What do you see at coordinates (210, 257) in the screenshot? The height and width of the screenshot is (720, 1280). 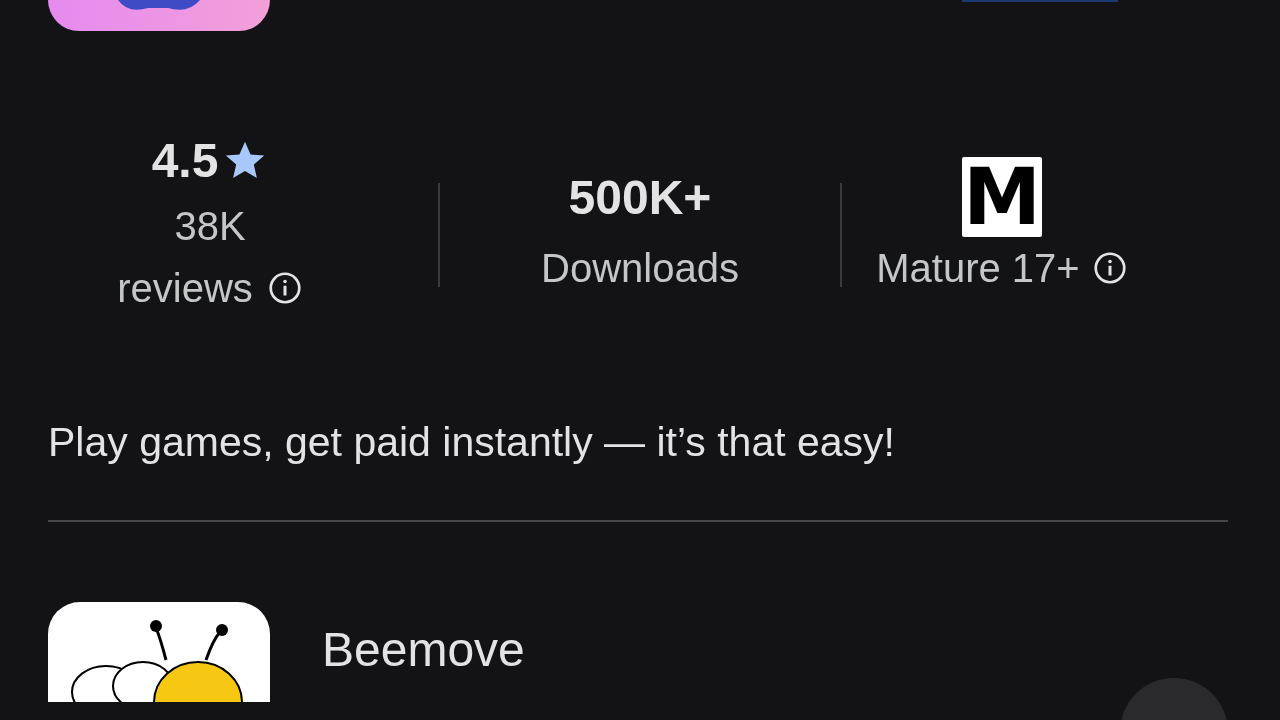 I see `stat-label: 38K reviews` at bounding box center [210, 257].